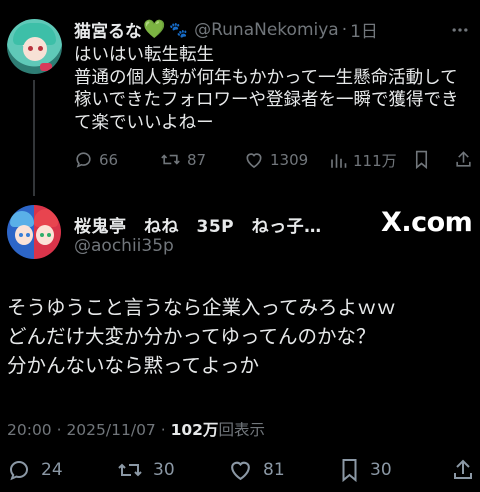 This screenshot has width=480, height=492. I want to click on reply-count: 24, so click(52, 470).